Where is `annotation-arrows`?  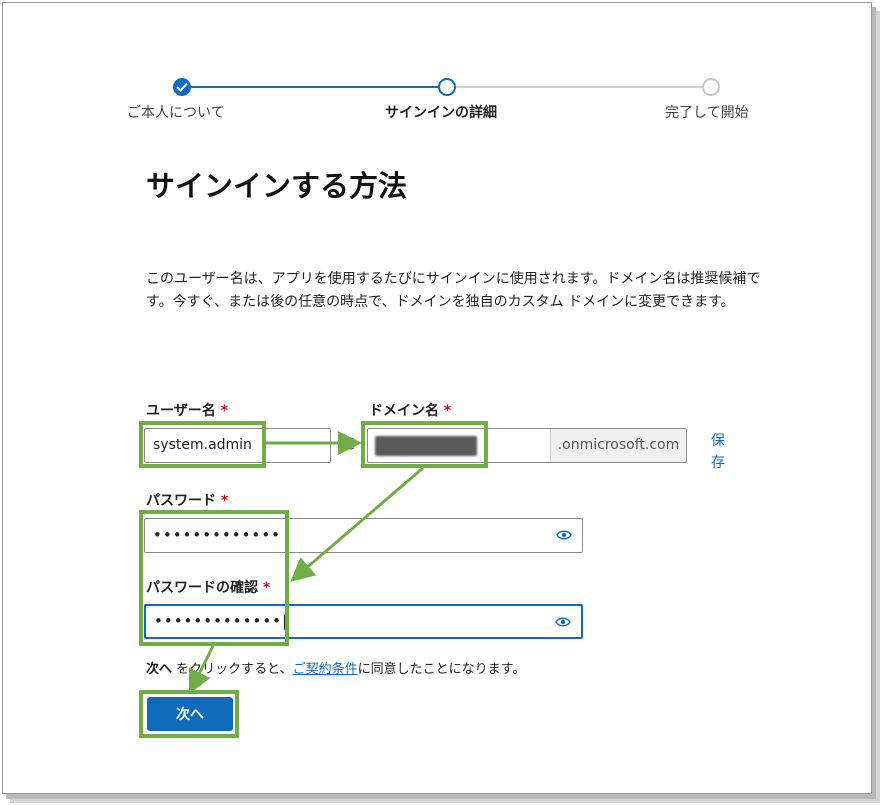 annotation-arrows is located at coordinates (306, 563).